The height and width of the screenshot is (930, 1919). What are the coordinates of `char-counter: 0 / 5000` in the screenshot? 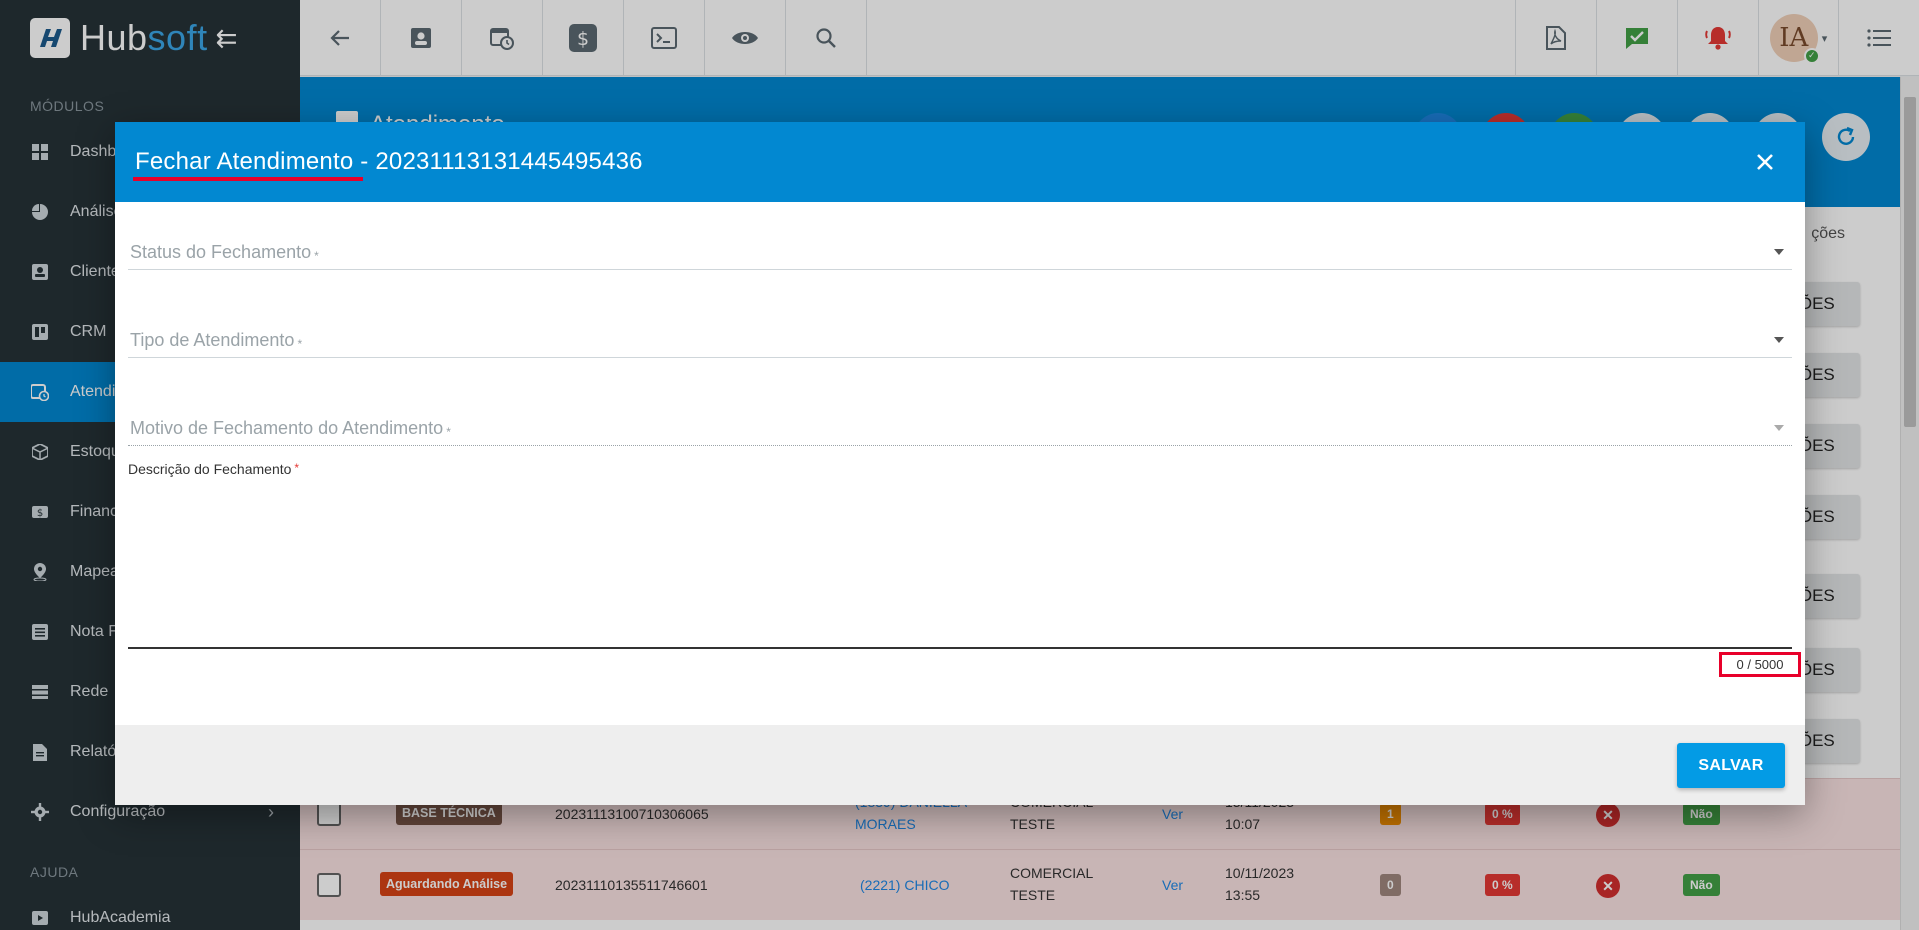 It's located at (1760, 664).